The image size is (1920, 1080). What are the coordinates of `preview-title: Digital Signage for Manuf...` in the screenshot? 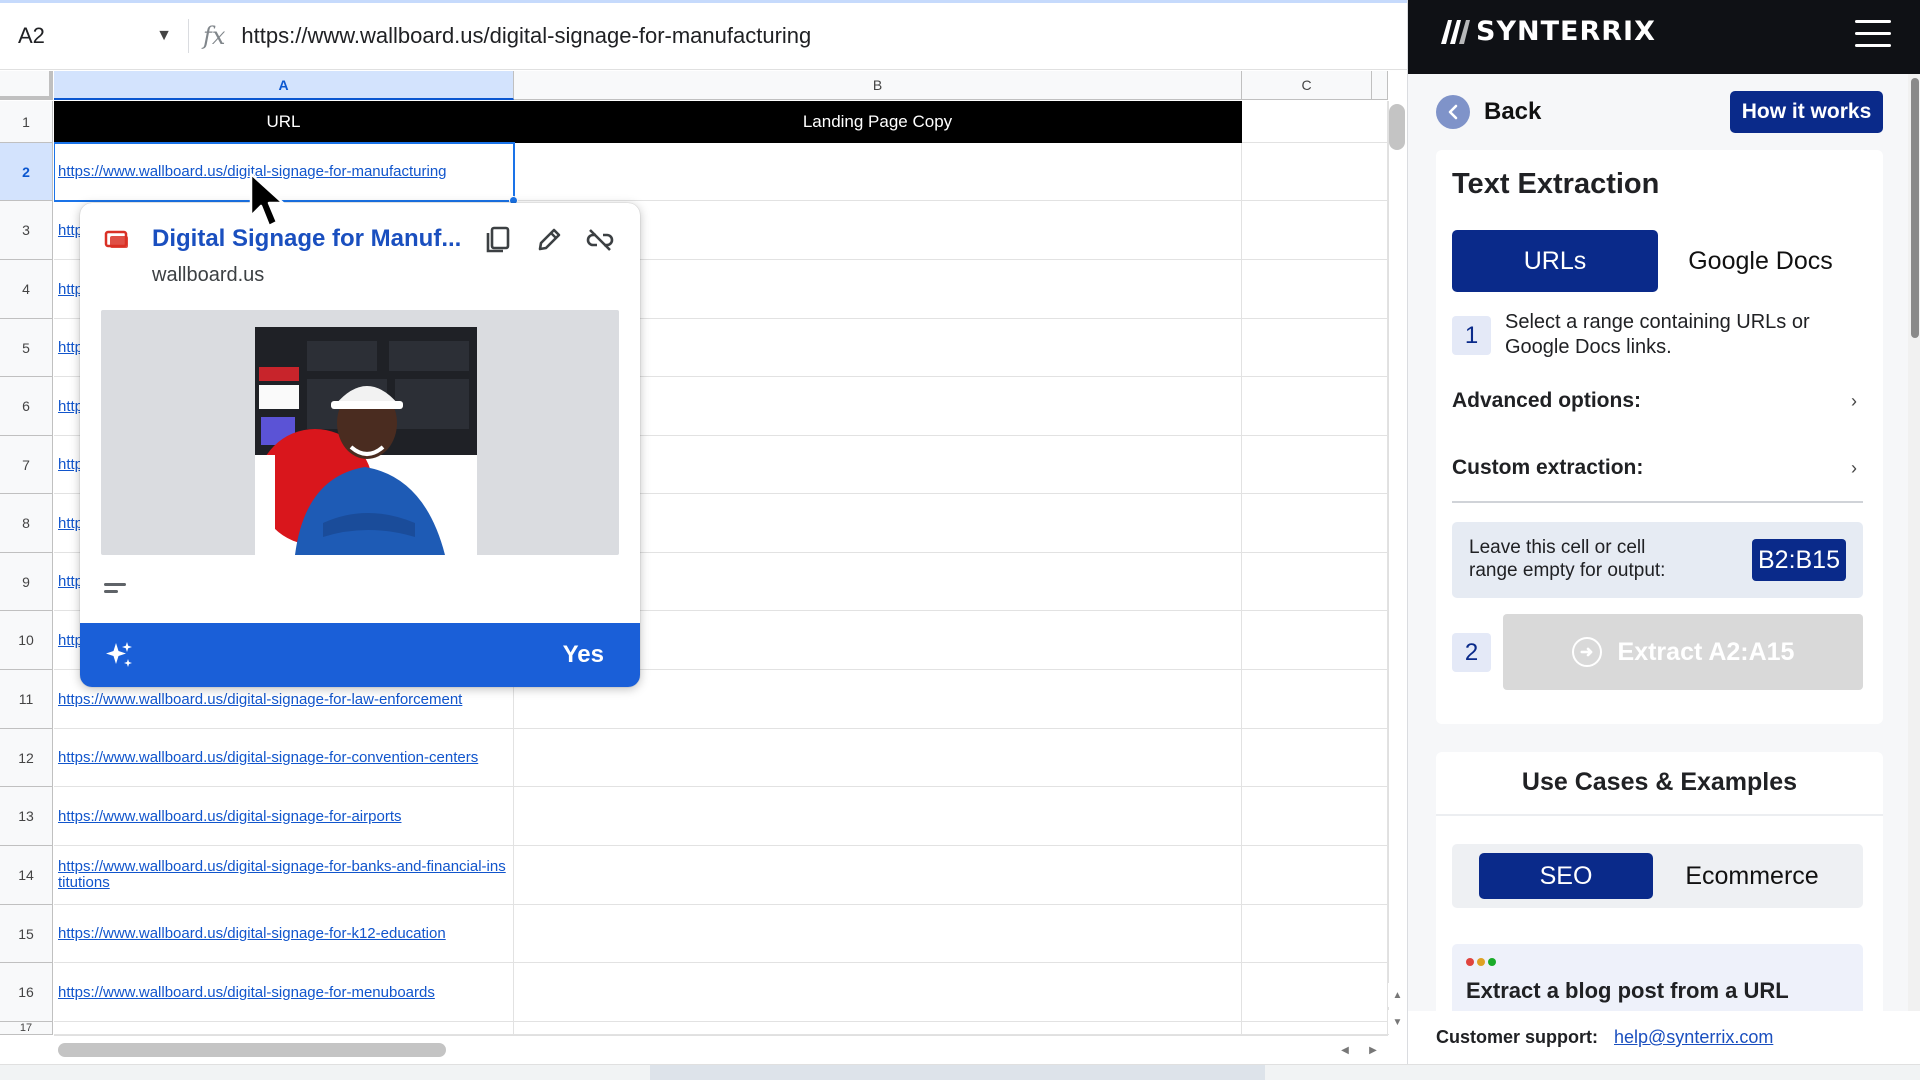 It's located at (306, 239).